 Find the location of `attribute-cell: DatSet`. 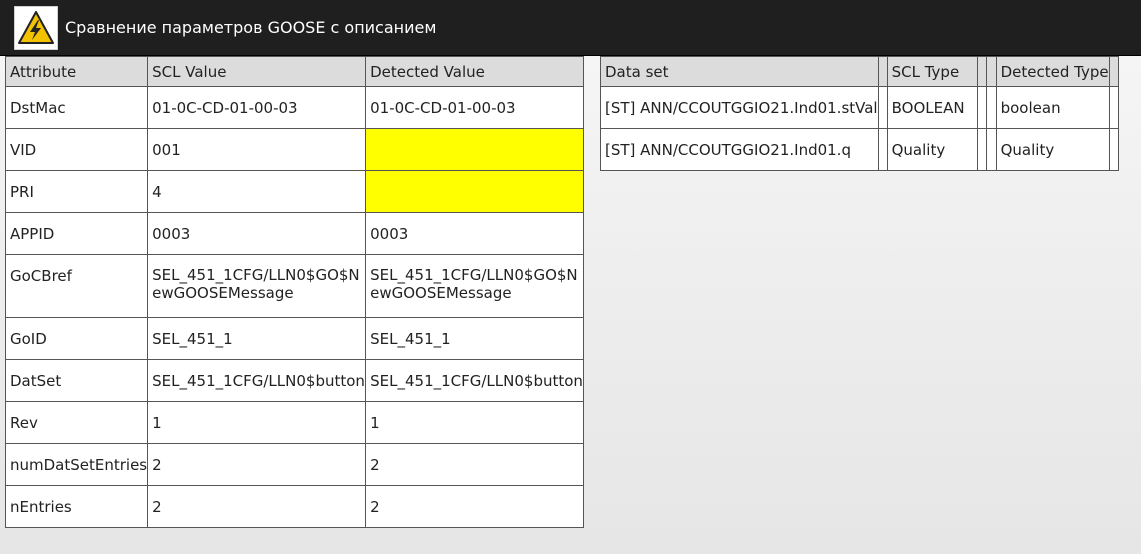

attribute-cell: DatSet is located at coordinates (77, 381).